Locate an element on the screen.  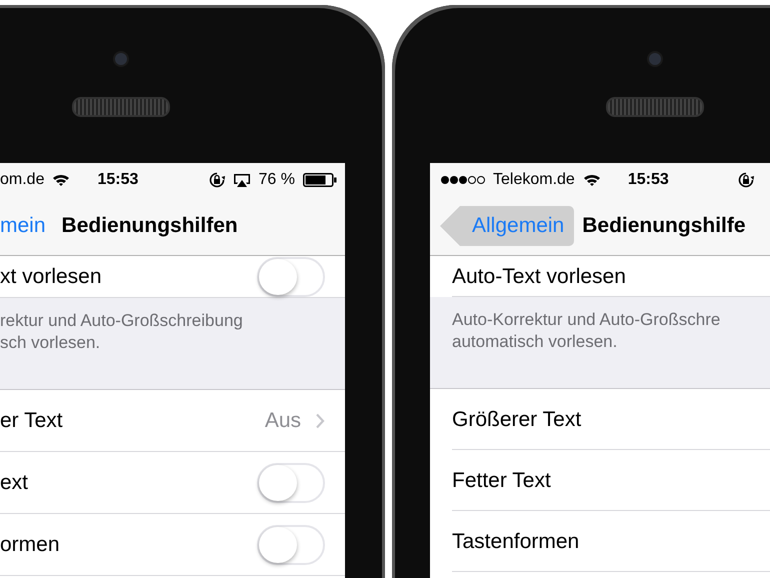
screen-title: Bedienungshilfen is located at coordinates (150, 226).